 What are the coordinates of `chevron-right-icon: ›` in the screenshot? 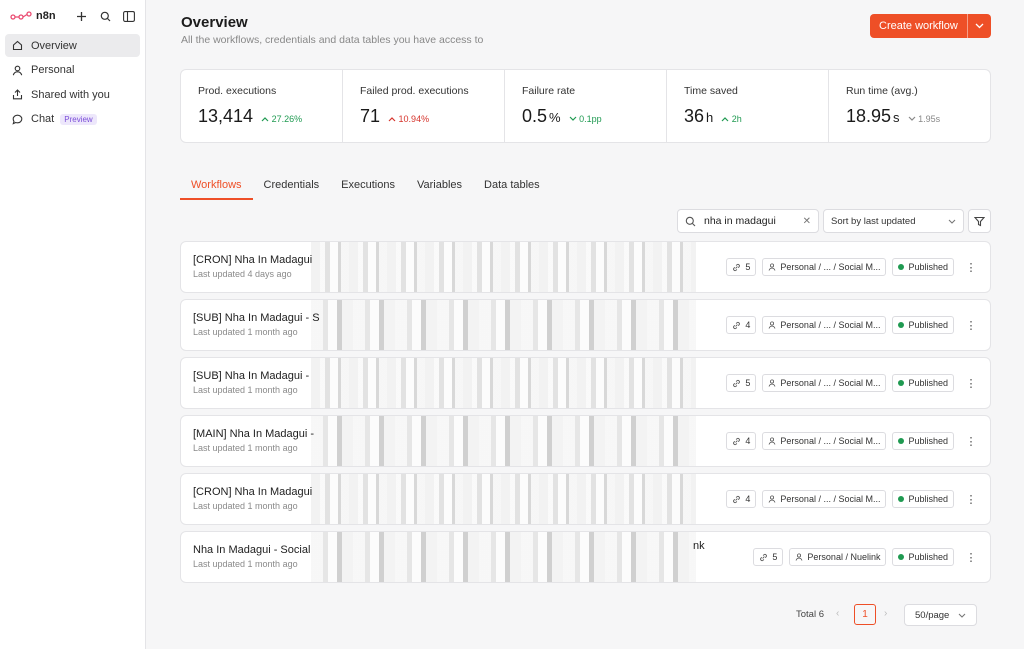 It's located at (885, 613).